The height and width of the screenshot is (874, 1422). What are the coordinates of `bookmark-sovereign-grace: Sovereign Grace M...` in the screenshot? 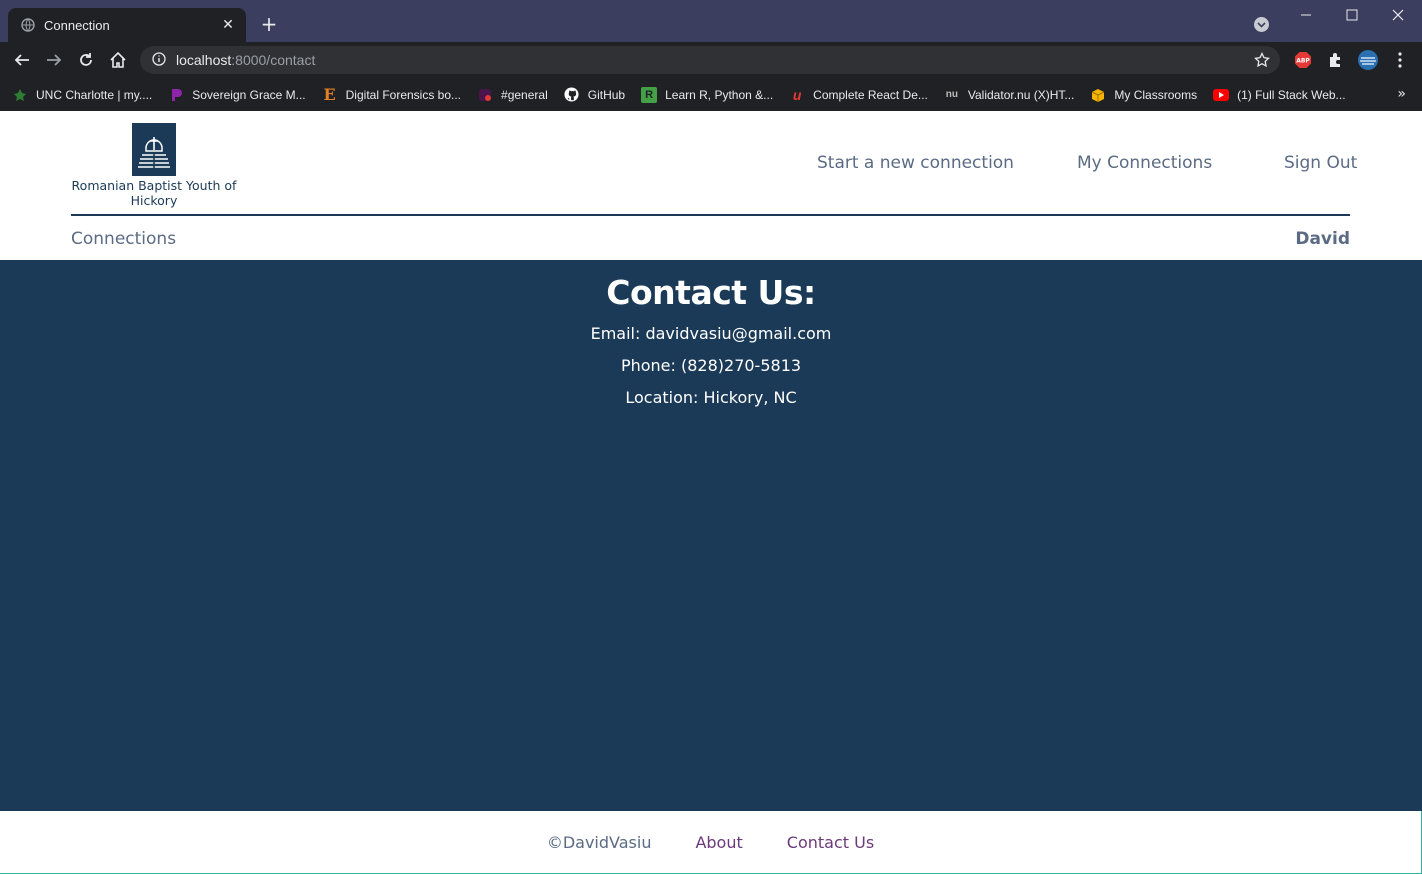 It's located at (237, 95).